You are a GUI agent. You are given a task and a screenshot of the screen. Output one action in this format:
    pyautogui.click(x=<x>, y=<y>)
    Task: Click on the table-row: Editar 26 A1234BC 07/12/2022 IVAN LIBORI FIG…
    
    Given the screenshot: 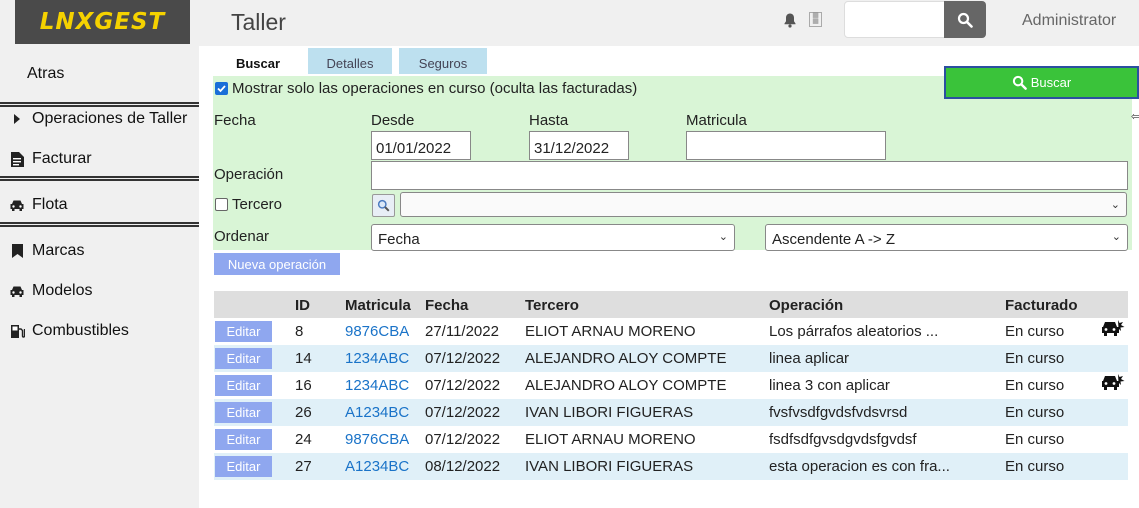 What is the action you would take?
    pyautogui.click(x=671, y=412)
    